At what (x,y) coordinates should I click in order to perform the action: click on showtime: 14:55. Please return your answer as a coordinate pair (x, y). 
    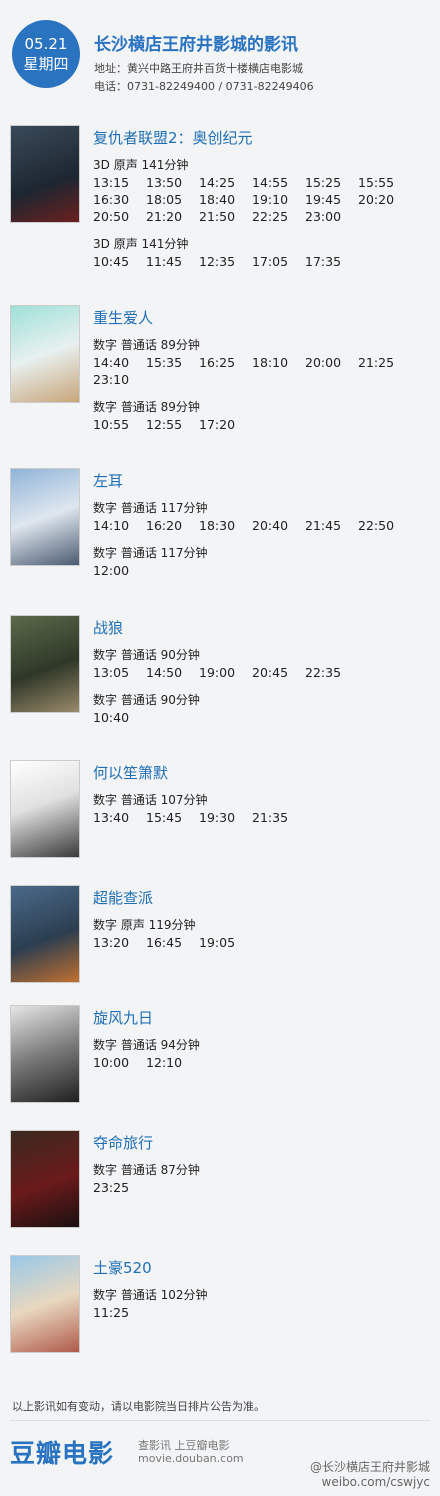
    Looking at the image, I should click on (278, 182).